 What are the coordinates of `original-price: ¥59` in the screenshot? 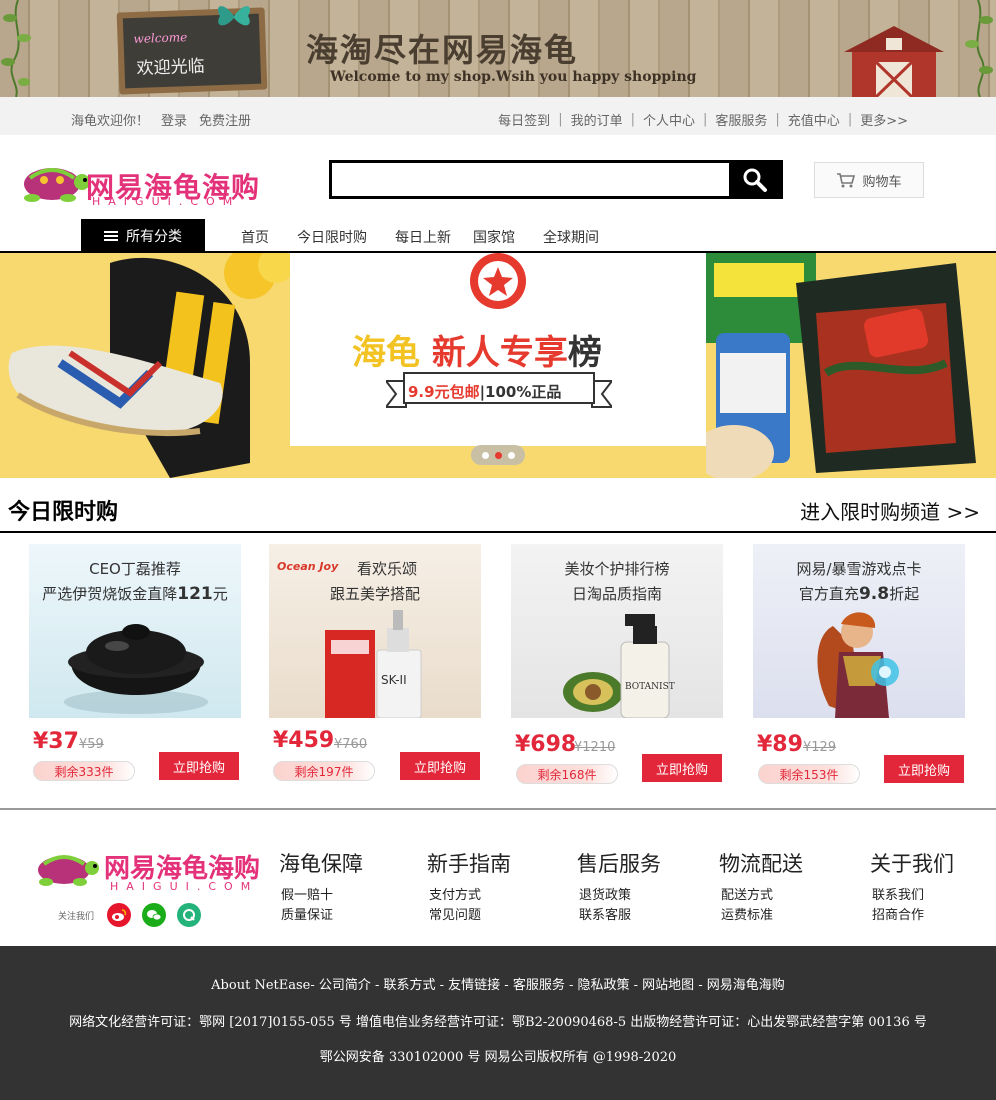 It's located at (91, 744).